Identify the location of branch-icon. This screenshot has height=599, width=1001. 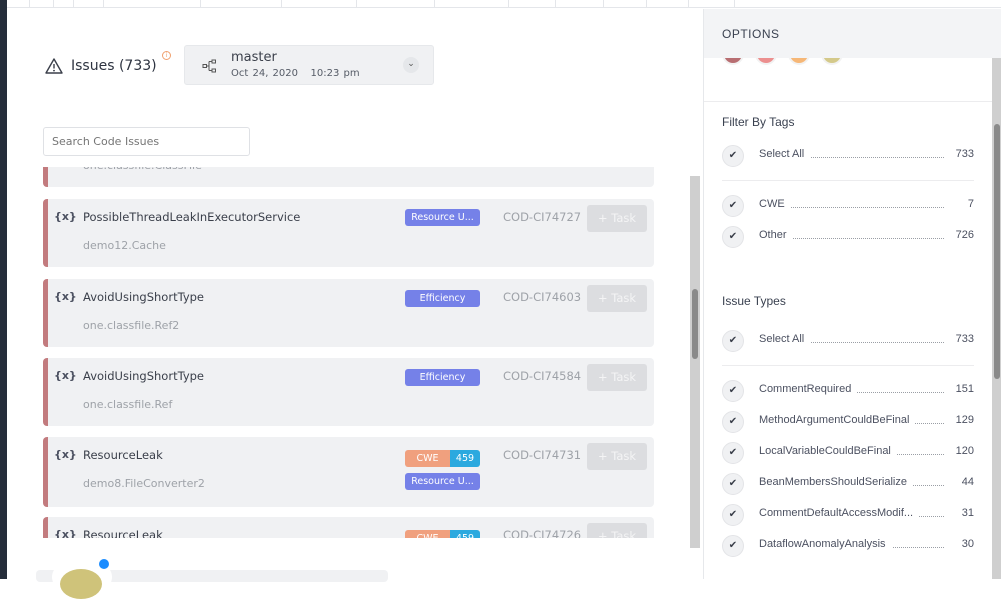
(209, 66).